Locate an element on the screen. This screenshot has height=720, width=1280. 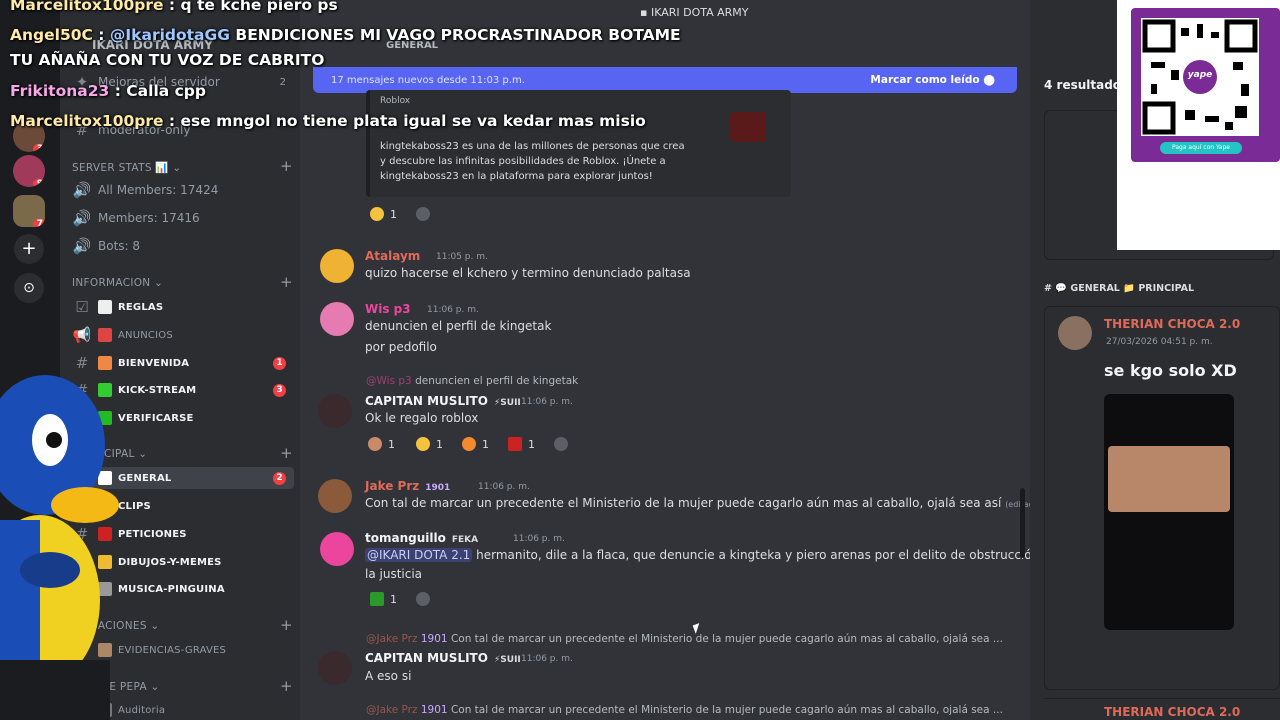
result-image is located at coordinates (1169, 512).